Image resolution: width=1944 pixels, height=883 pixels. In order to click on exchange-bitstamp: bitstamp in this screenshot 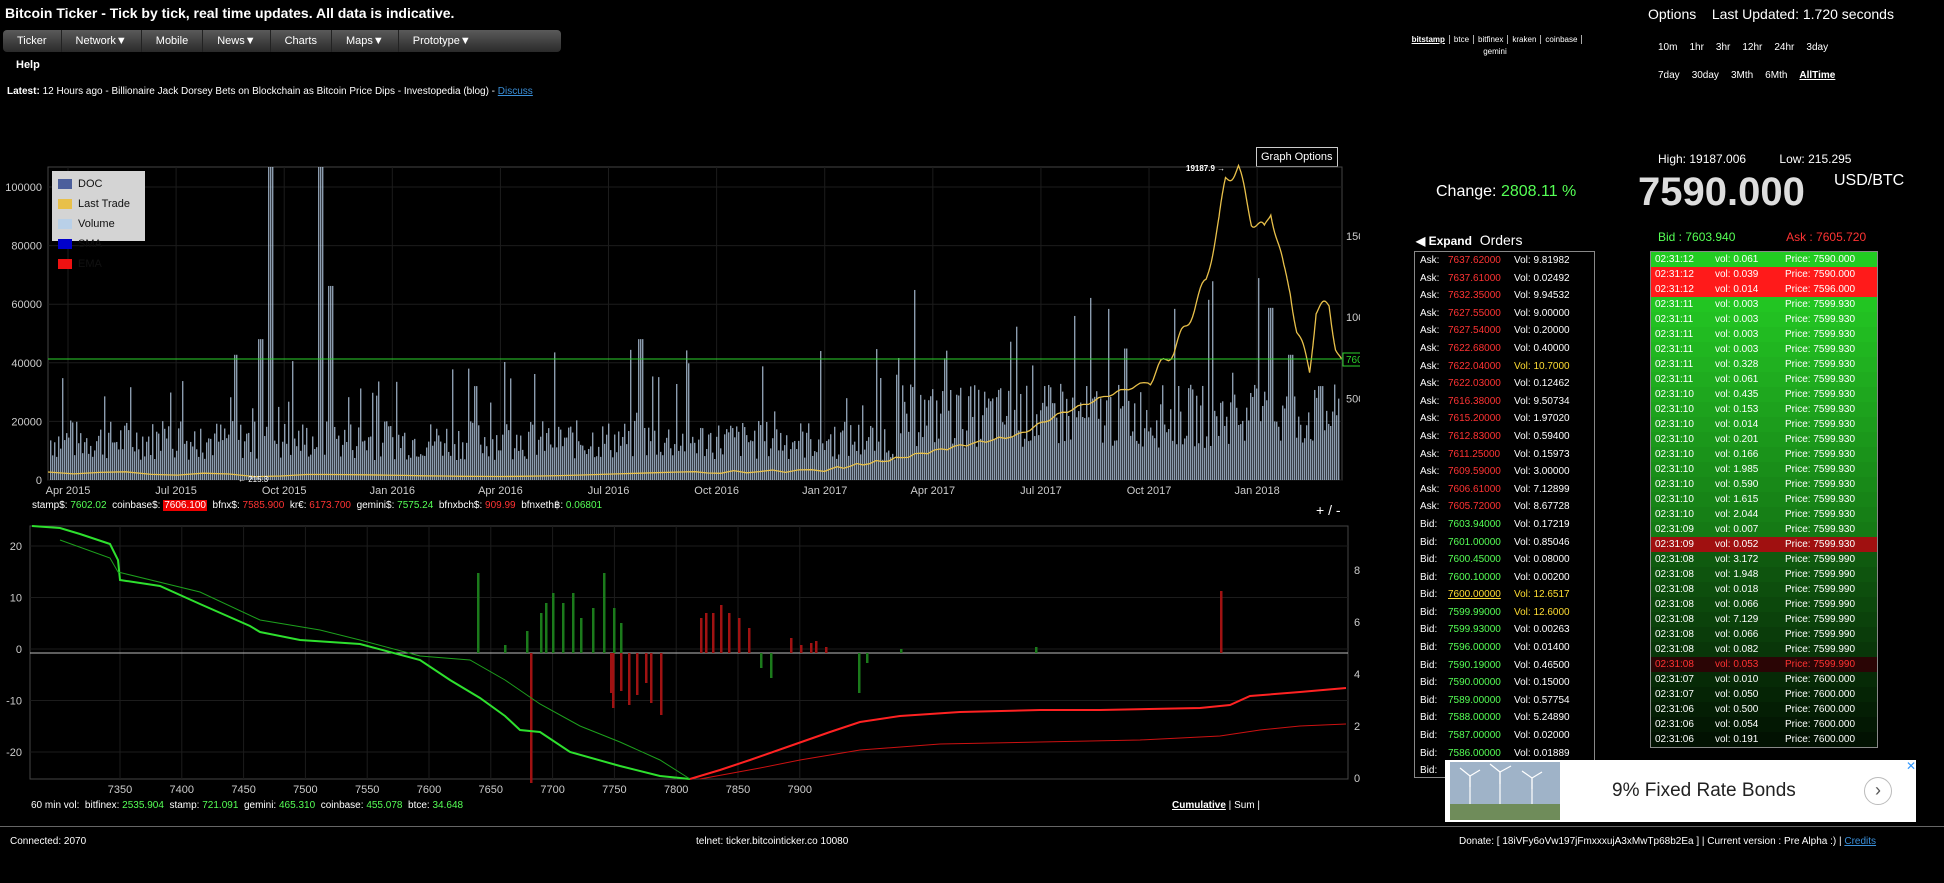, I will do `click(1428, 39)`.